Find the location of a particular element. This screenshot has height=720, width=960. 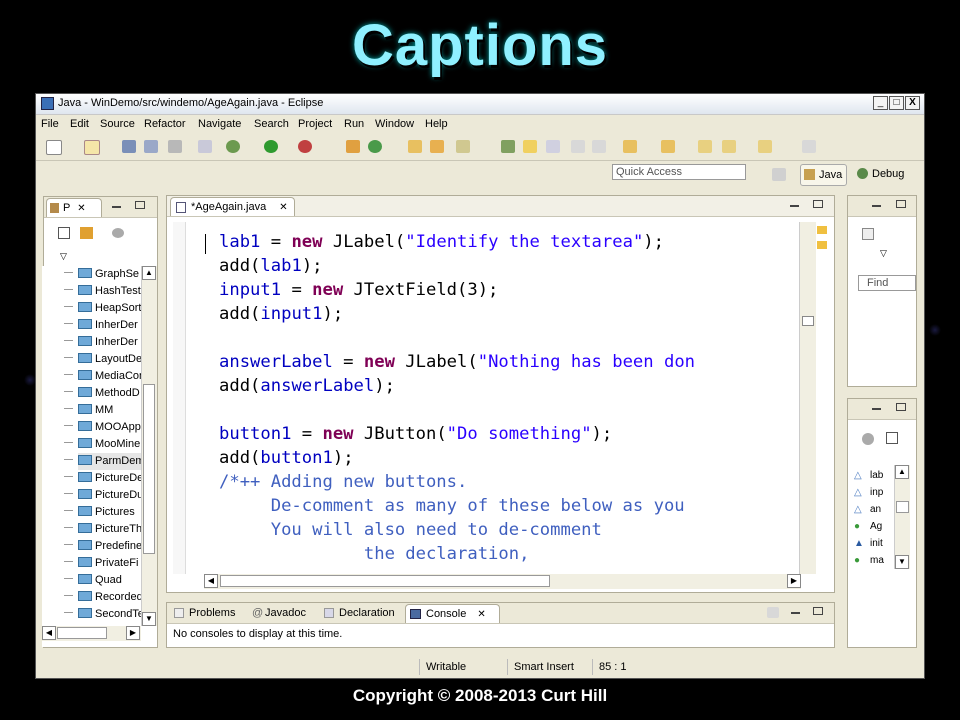

mark-occurrences-icon is located at coordinates (530, 146).